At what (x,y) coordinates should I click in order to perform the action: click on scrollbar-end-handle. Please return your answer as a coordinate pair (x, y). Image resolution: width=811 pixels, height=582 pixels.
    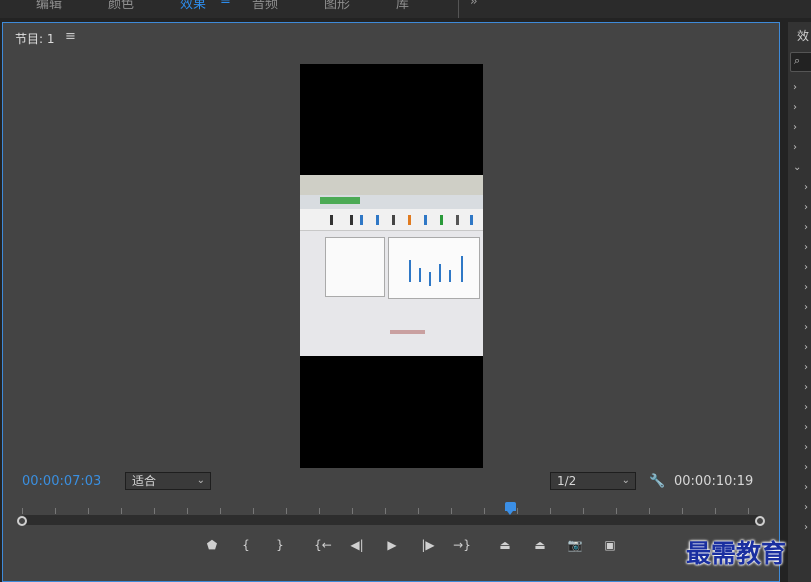
    Looking at the image, I should click on (760, 521).